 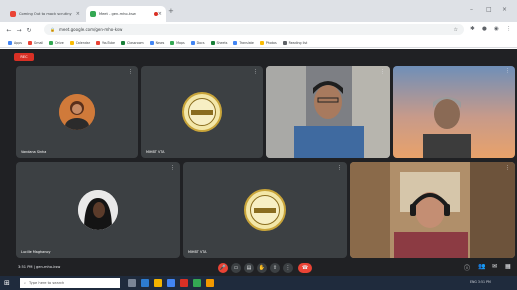 What do you see at coordinates (70, 283) in the screenshot?
I see `taskbar-search-input: ⌕ Type here to search` at bounding box center [70, 283].